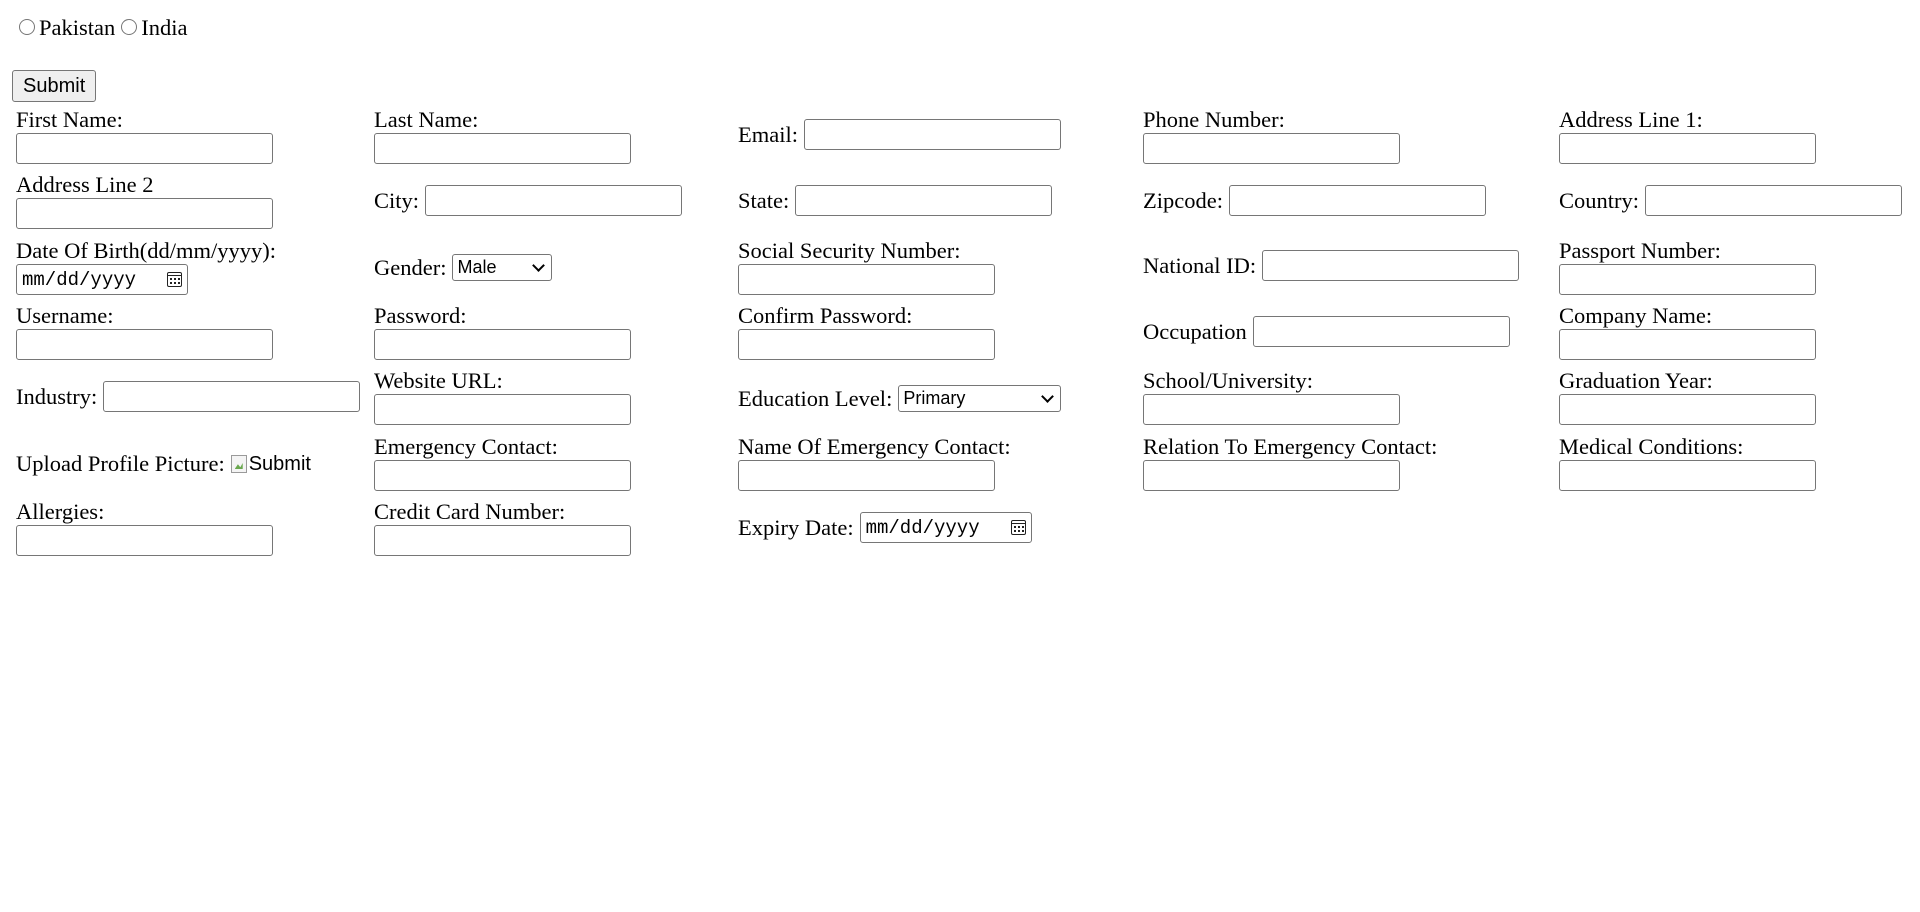 The image size is (1920, 912). I want to click on address2-input, so click(144, 213).